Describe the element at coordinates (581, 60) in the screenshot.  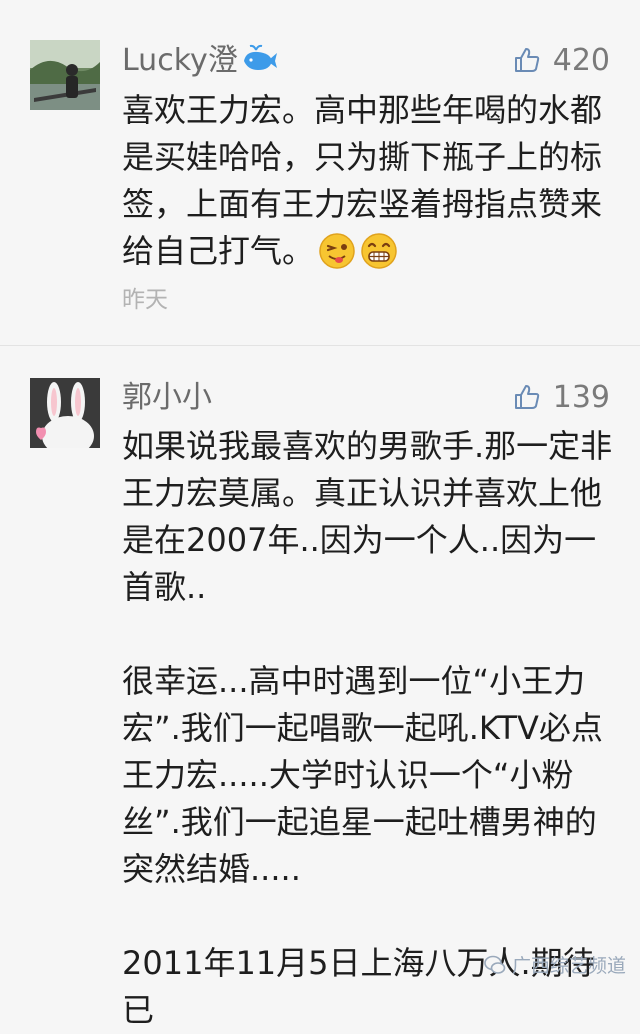
I see `like-count: 420` at that location.